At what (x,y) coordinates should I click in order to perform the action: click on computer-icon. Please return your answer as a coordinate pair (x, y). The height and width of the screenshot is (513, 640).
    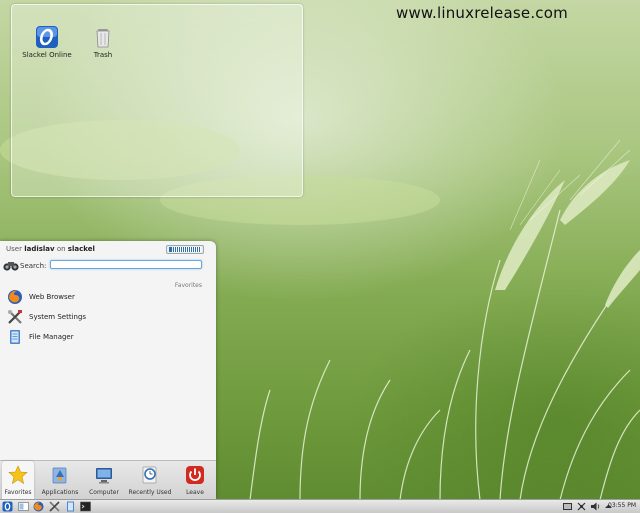
    Looking at the image, I should click on (104, 476).